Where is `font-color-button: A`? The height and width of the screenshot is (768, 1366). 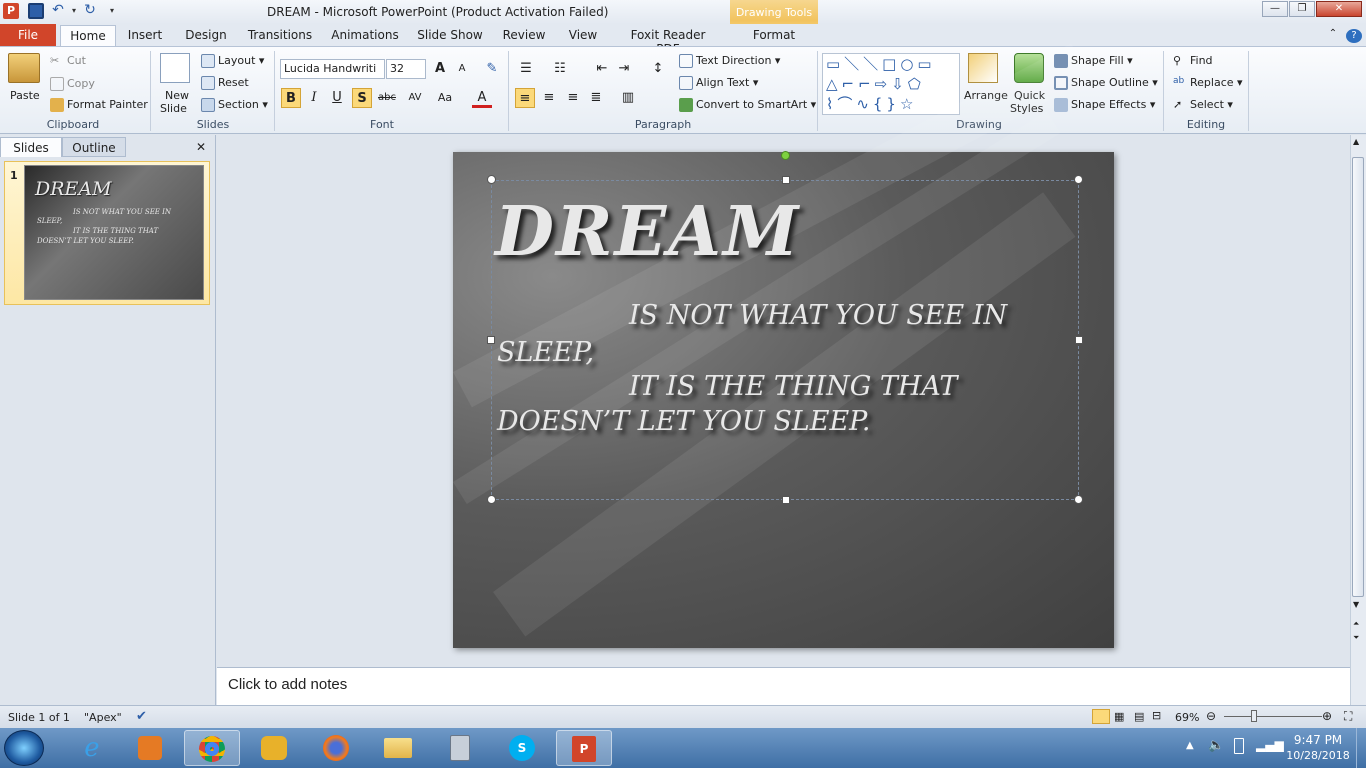
font-color-button: A is located at coordinates (482, 98).